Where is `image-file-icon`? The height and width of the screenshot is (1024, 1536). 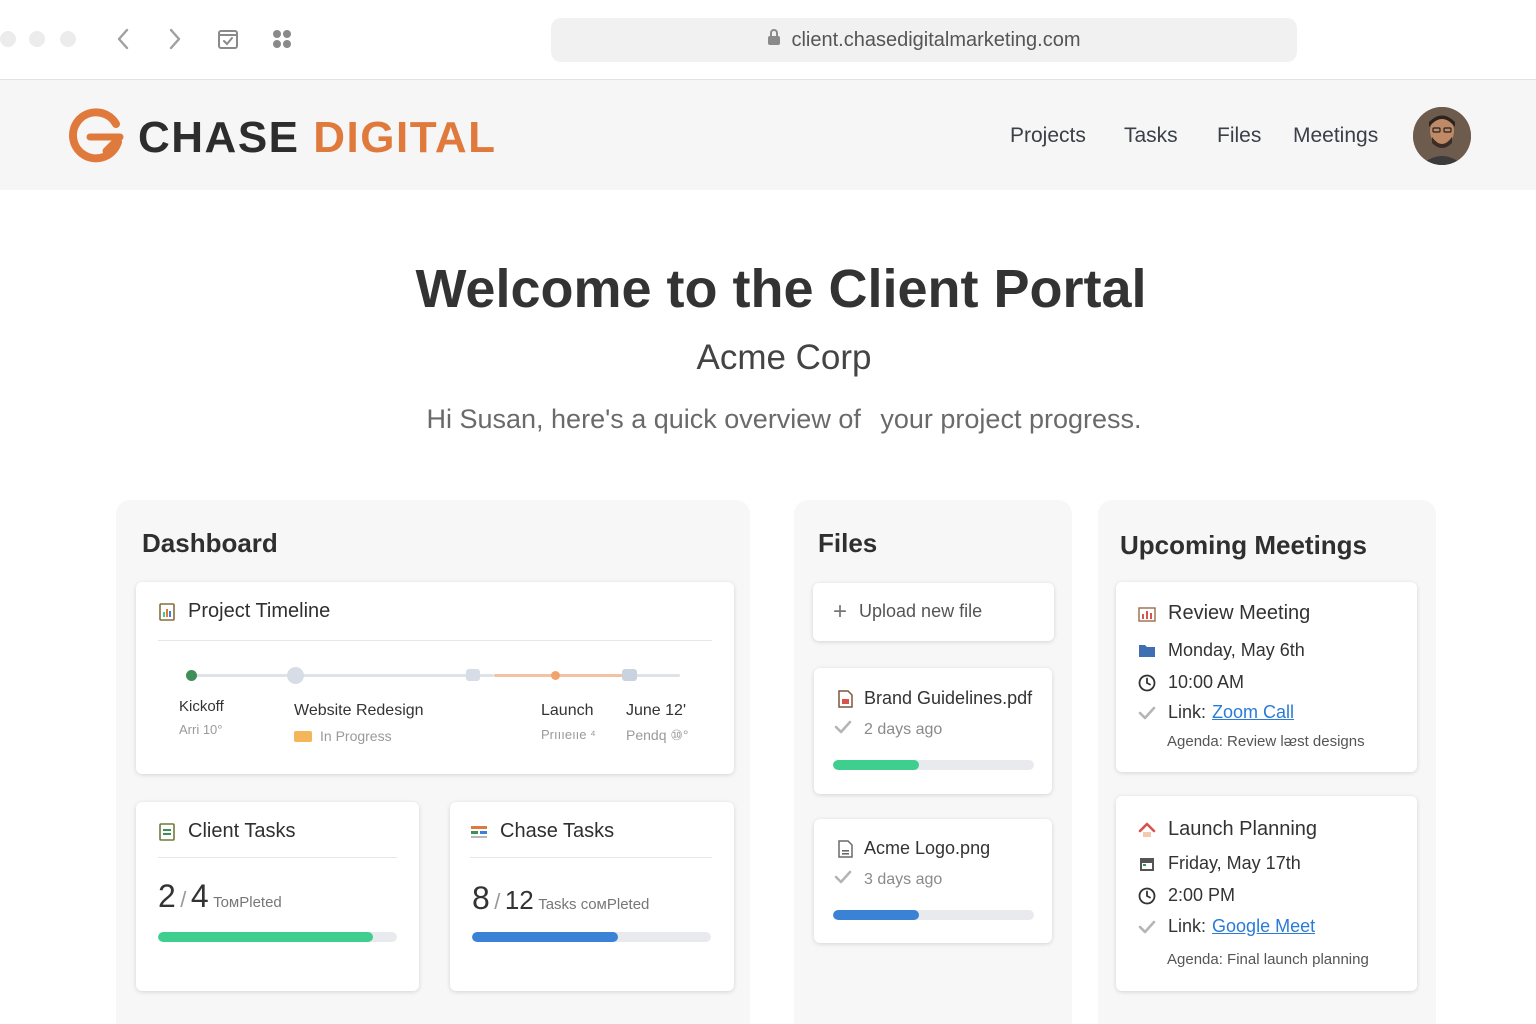
image-file-icon is located at coordinates (845, 848).